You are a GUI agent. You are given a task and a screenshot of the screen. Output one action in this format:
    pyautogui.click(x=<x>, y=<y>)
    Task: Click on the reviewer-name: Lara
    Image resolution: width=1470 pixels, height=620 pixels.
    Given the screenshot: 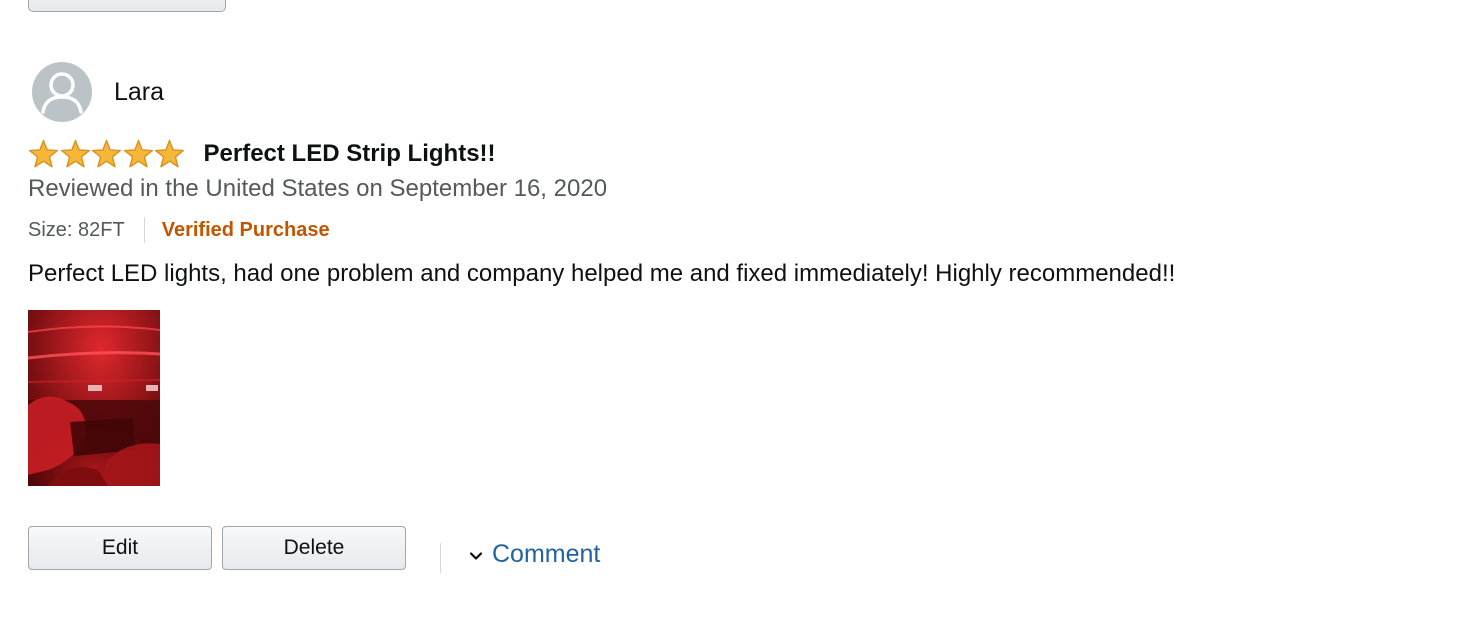 What is the action you would take?
    pyautogui.click(x=139, y=92)
    